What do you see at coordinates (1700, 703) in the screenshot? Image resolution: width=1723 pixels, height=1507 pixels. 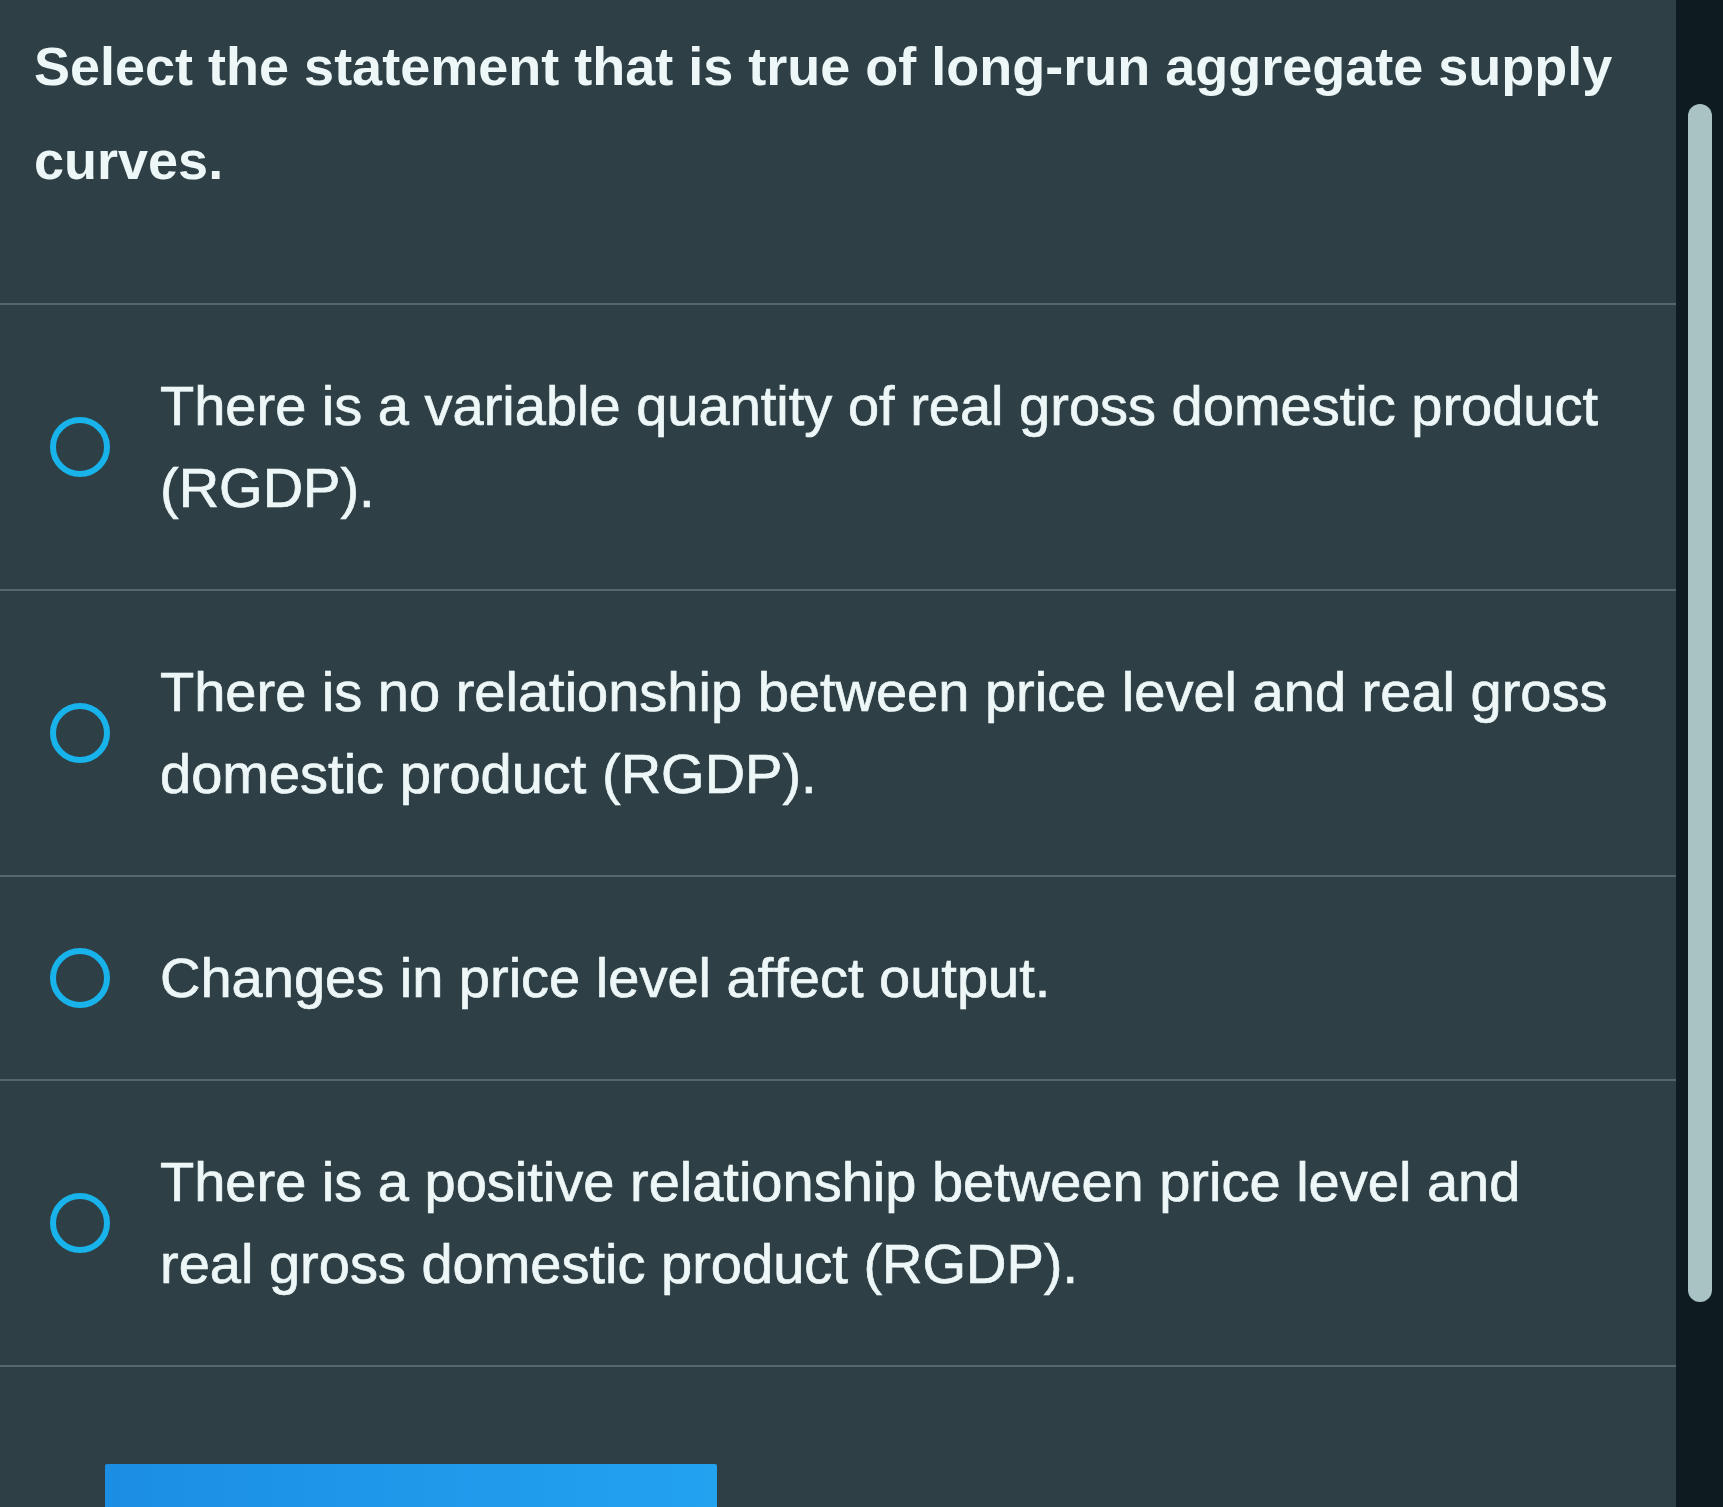 I see `scrollbar-thumb` at bounding box center [1700, 703].